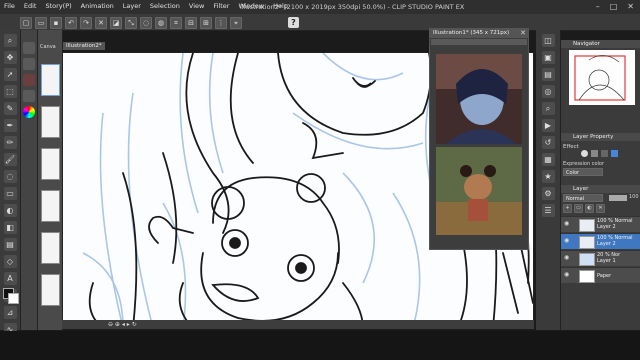 This screenshot has width=640, height=360. Describe the element at coordinates (206, 22) in the screenshot. I see `snap-ruler-icon: ⊞` at that location.